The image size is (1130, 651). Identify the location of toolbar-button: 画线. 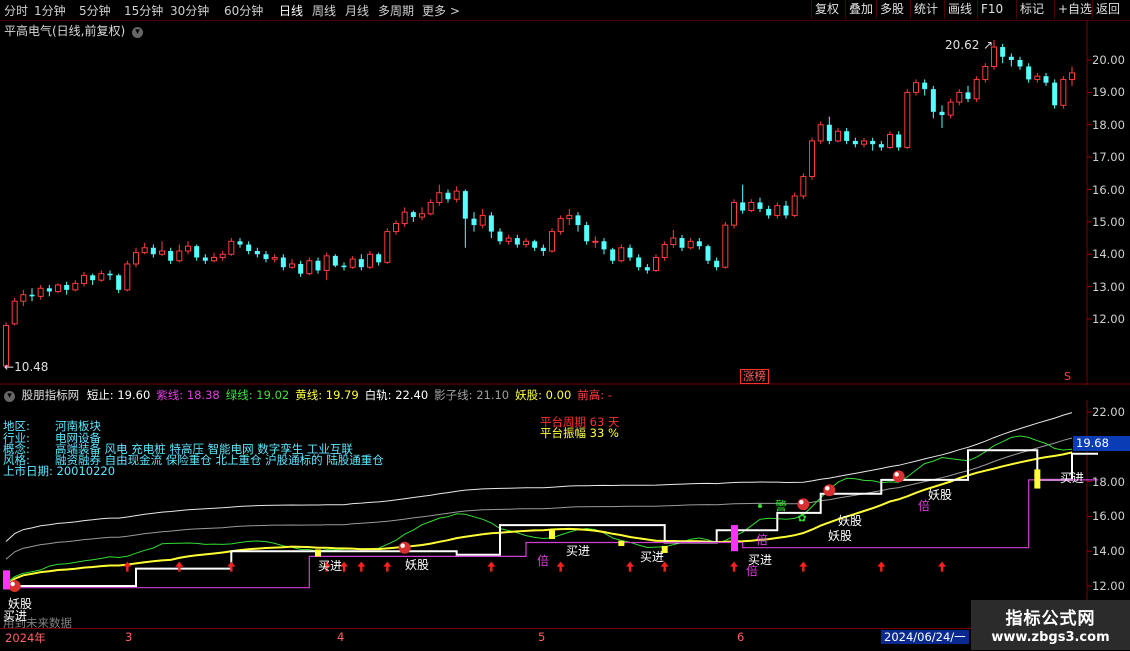
(959, 9).